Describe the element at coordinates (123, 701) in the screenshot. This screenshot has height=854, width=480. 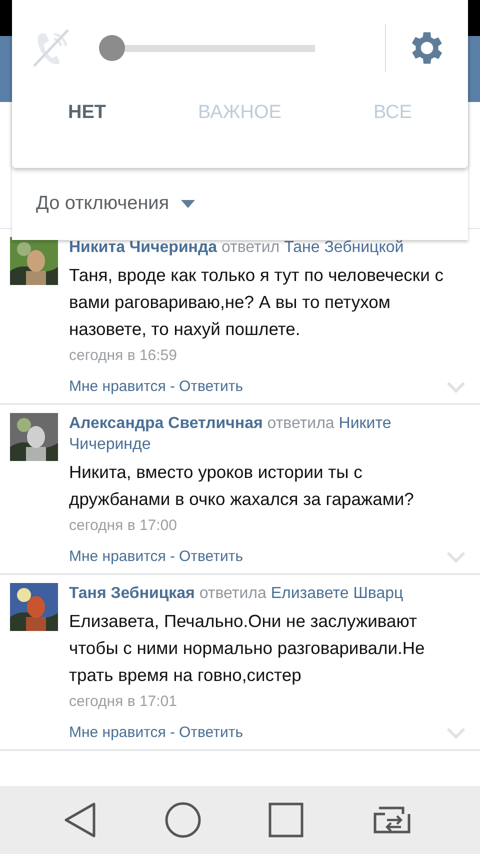
I see `comment-time: сегодня в 17:01` at that location.